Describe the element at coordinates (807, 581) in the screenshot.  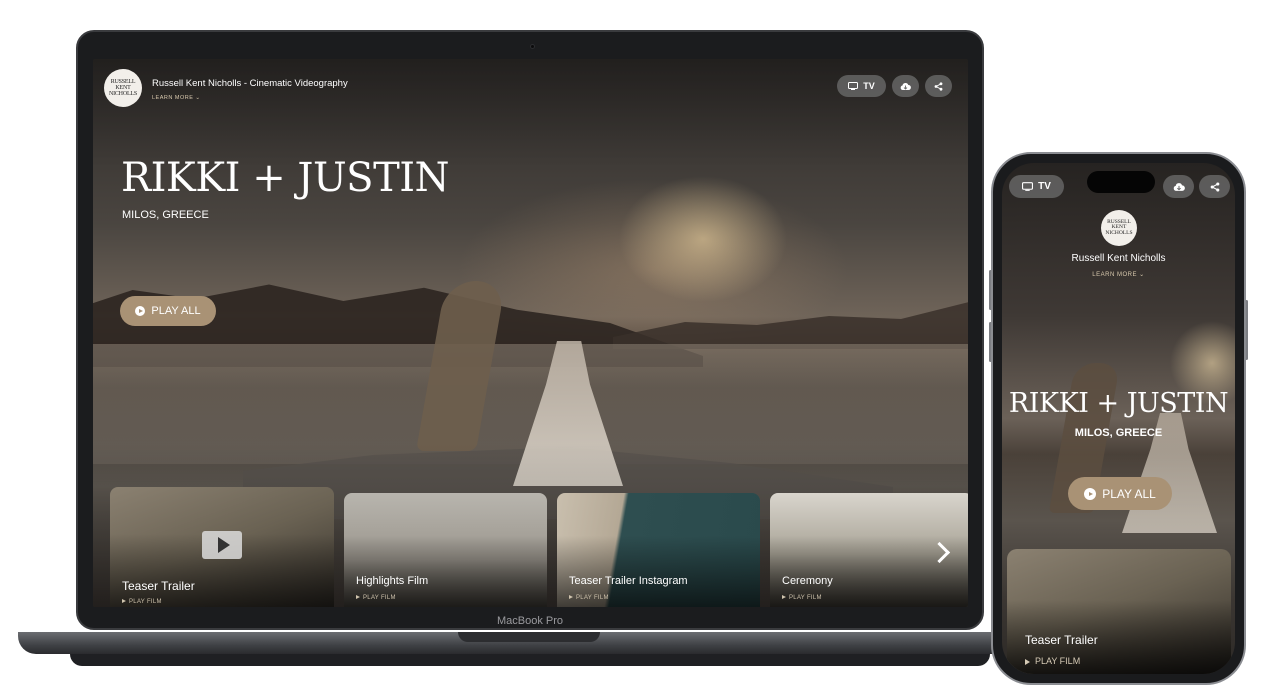
I see `film-card-title: Ceremony` at that location.